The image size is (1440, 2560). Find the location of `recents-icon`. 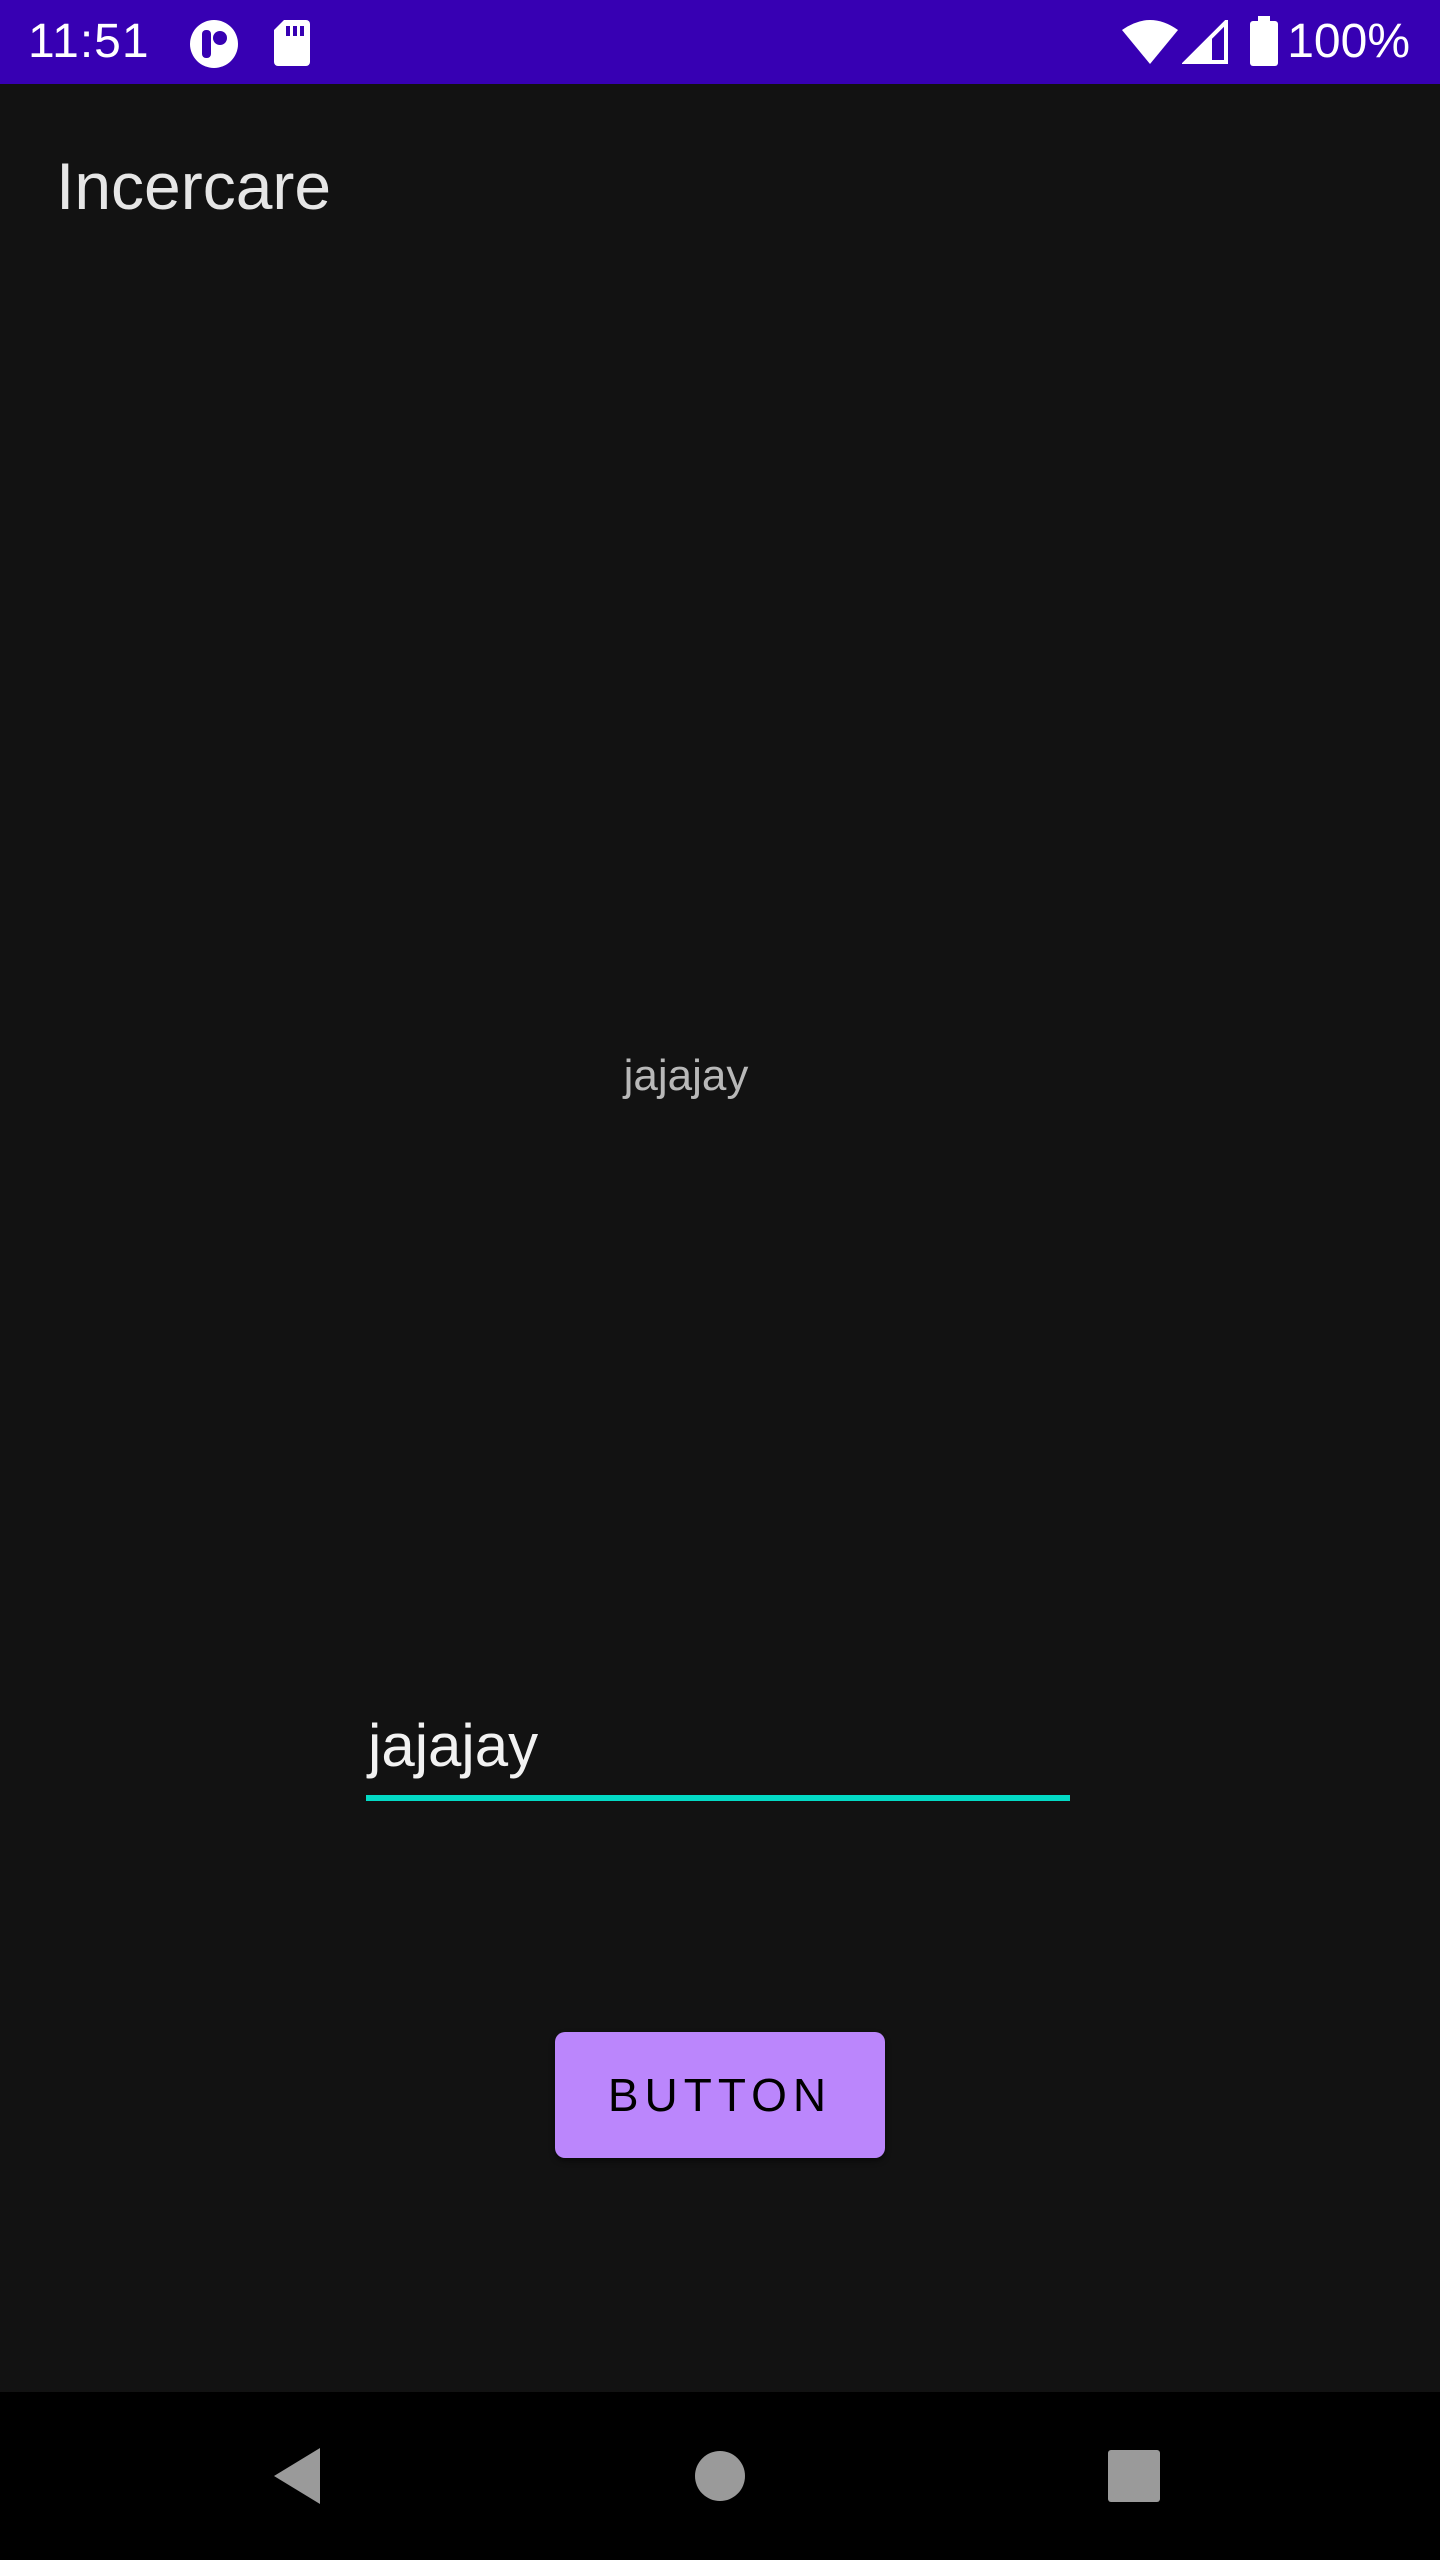

recents-icon is located at coordinates (1134, 2476).